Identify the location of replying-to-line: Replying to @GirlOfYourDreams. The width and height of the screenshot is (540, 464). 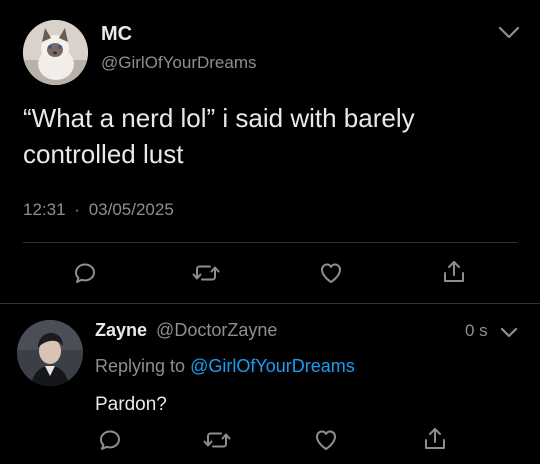
(225, 366).